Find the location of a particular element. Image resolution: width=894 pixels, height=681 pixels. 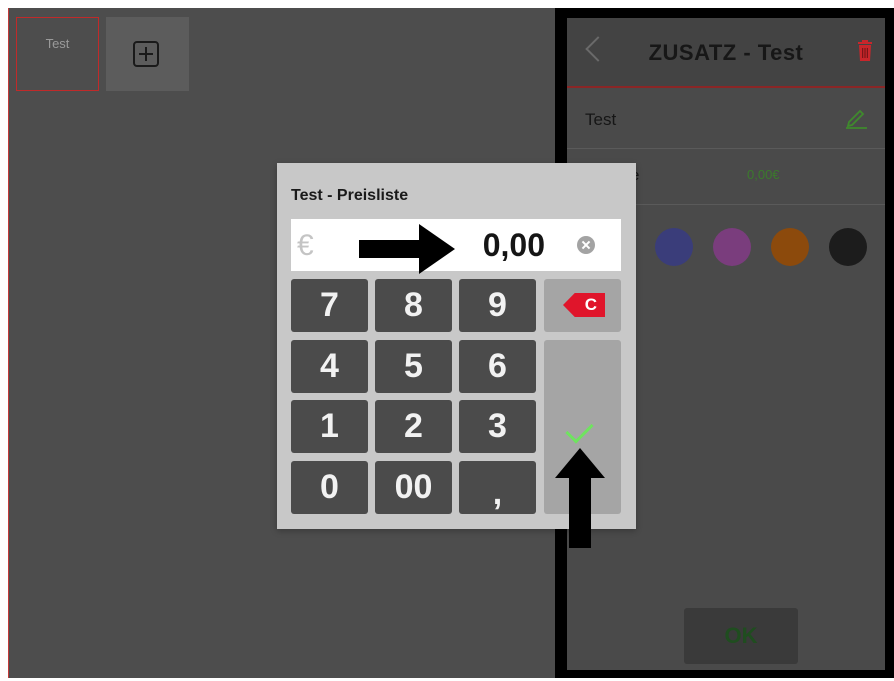

key-9: 9 is located at coordinates (497, 305).